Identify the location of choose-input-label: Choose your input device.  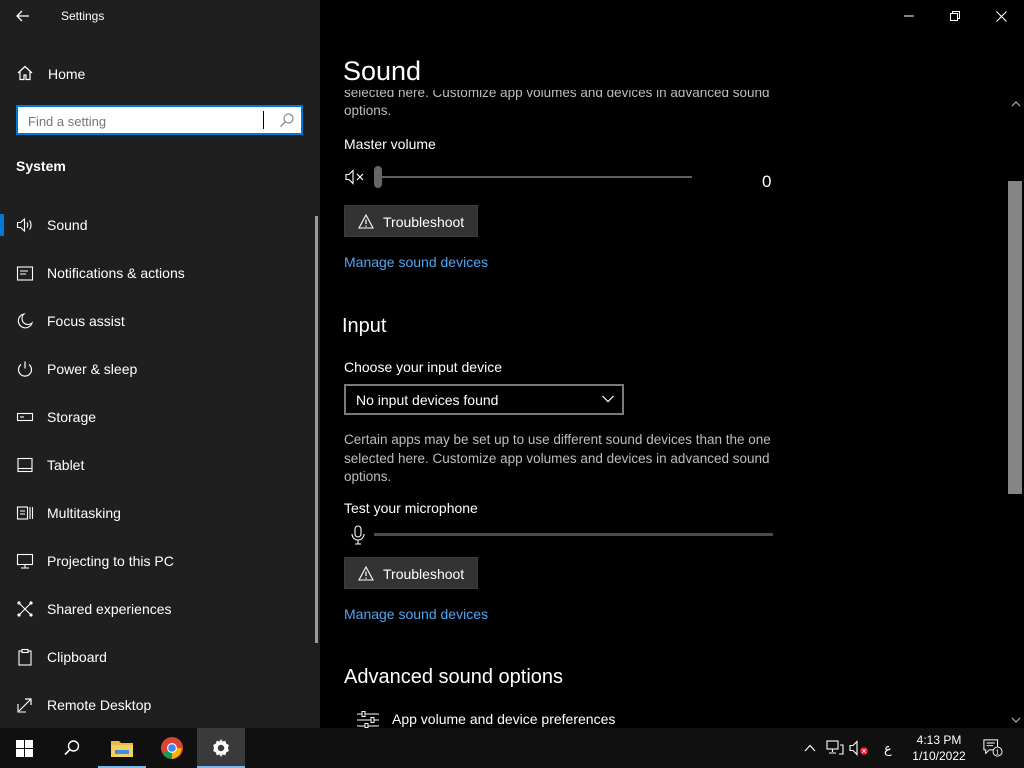
(423, 367).